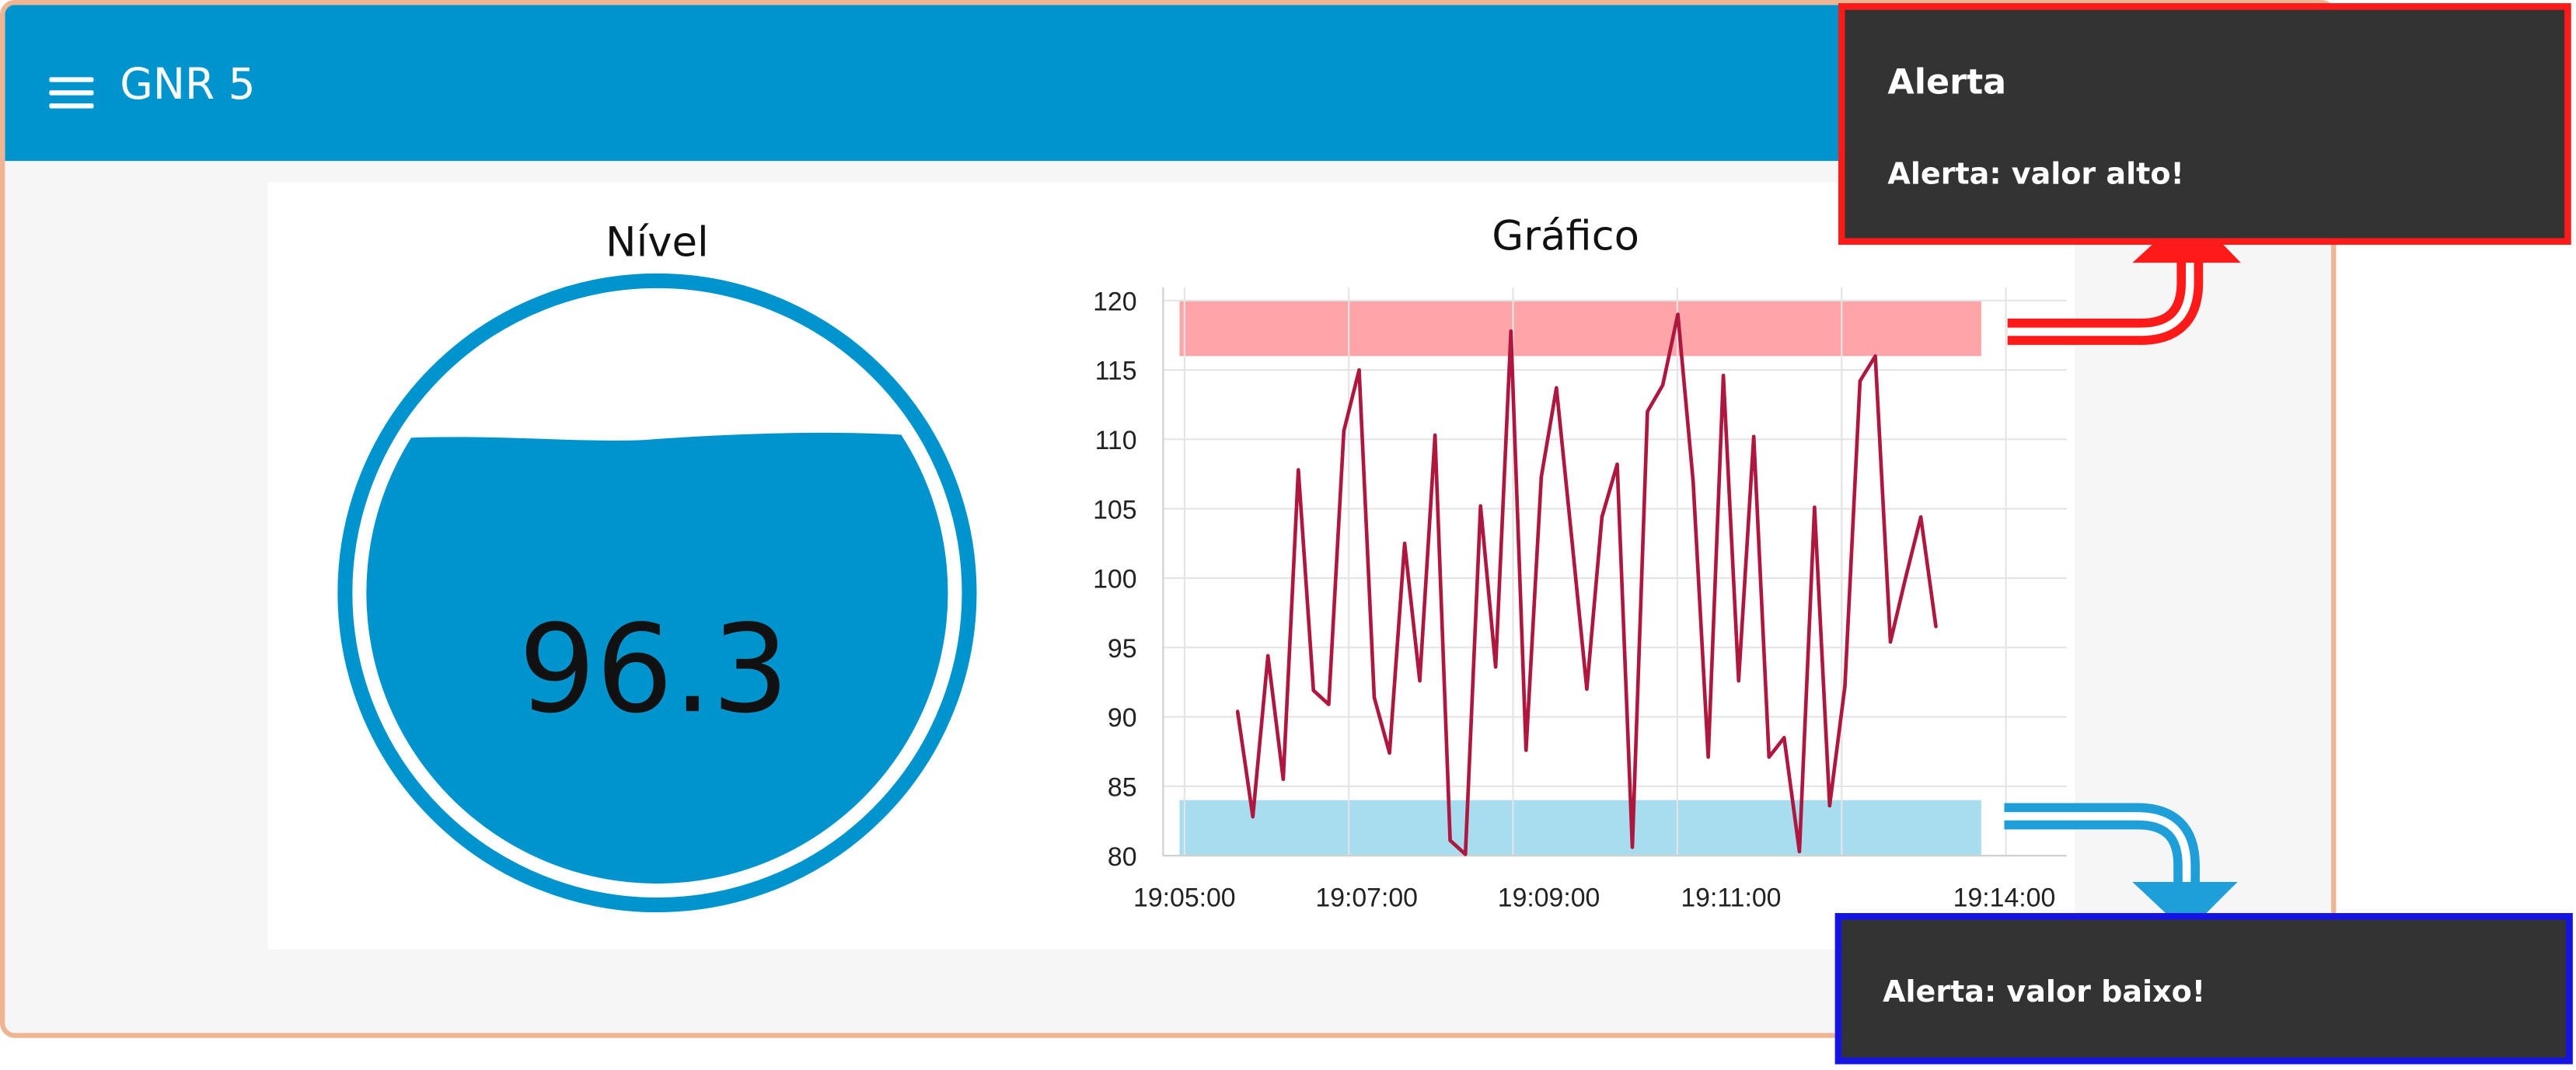  What do you see at coordinates (2102, 845) in the screenshot?
I see `low-alert-arrow-shaft` at bounding box center [2102, 845].